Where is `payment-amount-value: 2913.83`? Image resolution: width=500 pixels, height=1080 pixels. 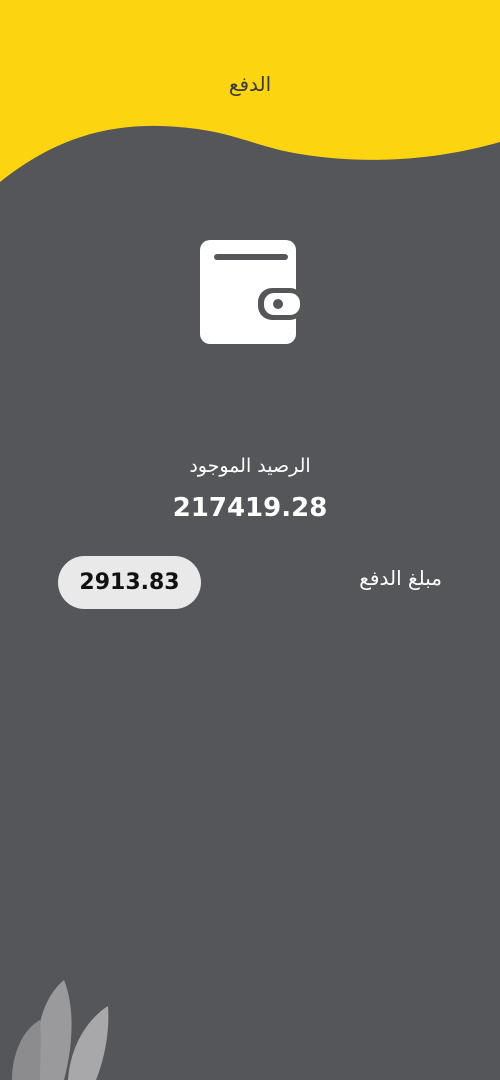
payment-amount-value: 2913.83 is located at coordinates (129, 582).